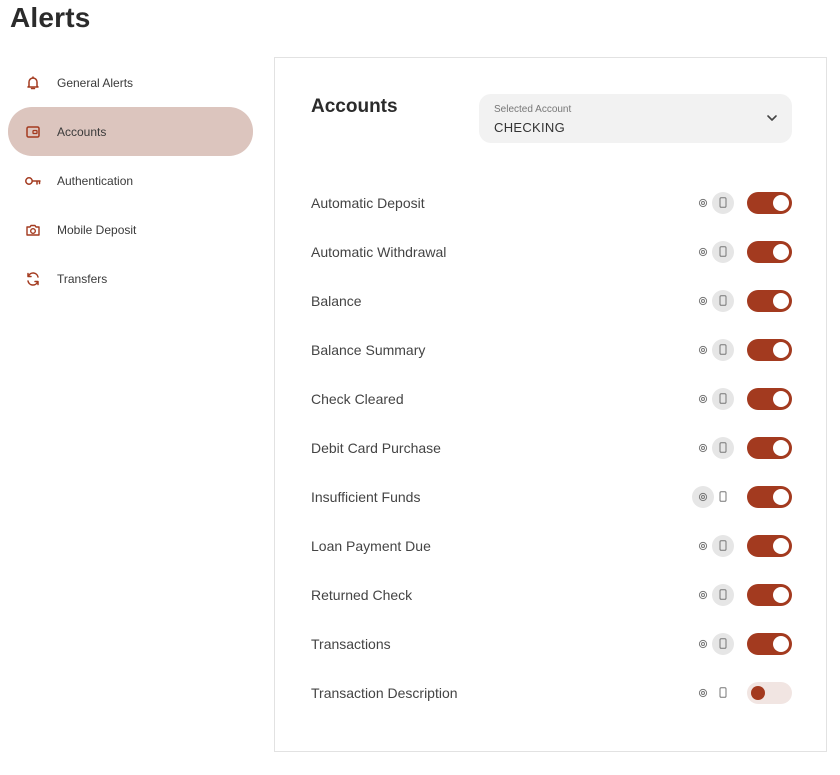 This screenshot has width=840, height=775. I want to click on camera-icon, so click(33, 230).